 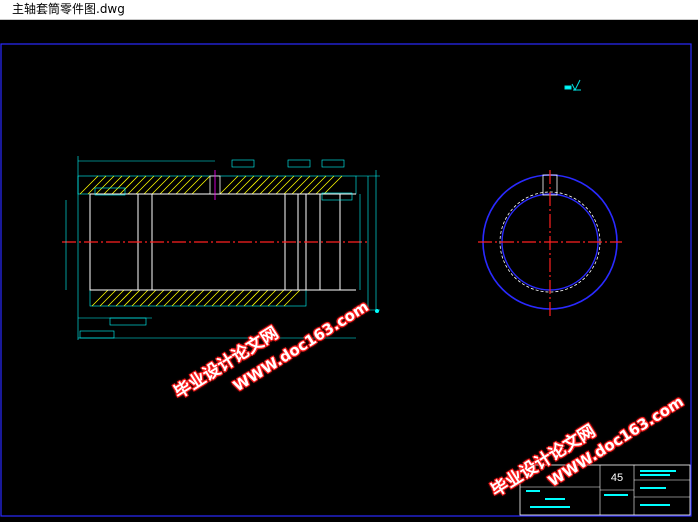 I want to click on title-block: 45, so click(x=605, y=490).